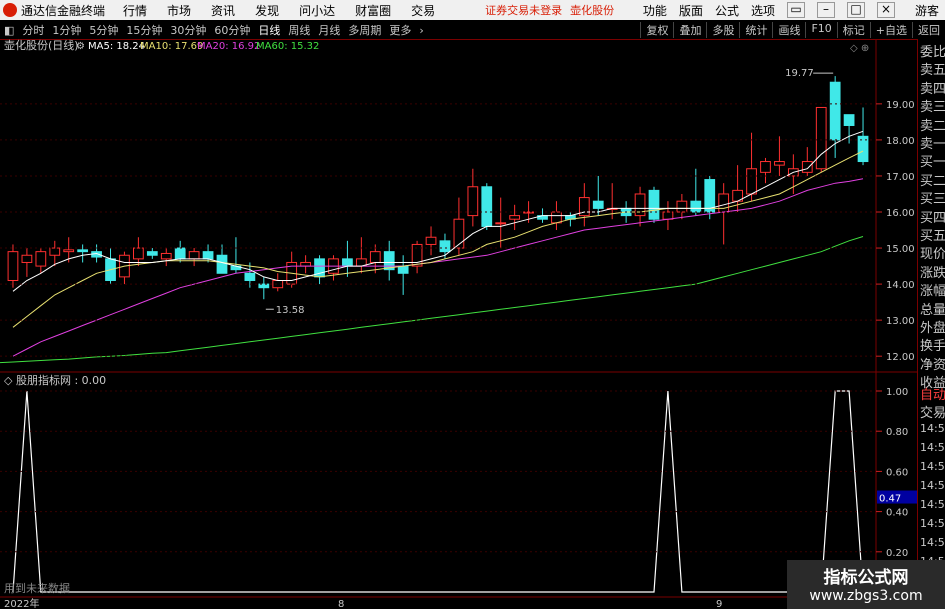 Image resolution: width=945 pixels, height=609 pixels. What do you see at coordinates (932, 328) in the screenshot?
I see `quote-field: 外盘` at bounding box center [932, 328].